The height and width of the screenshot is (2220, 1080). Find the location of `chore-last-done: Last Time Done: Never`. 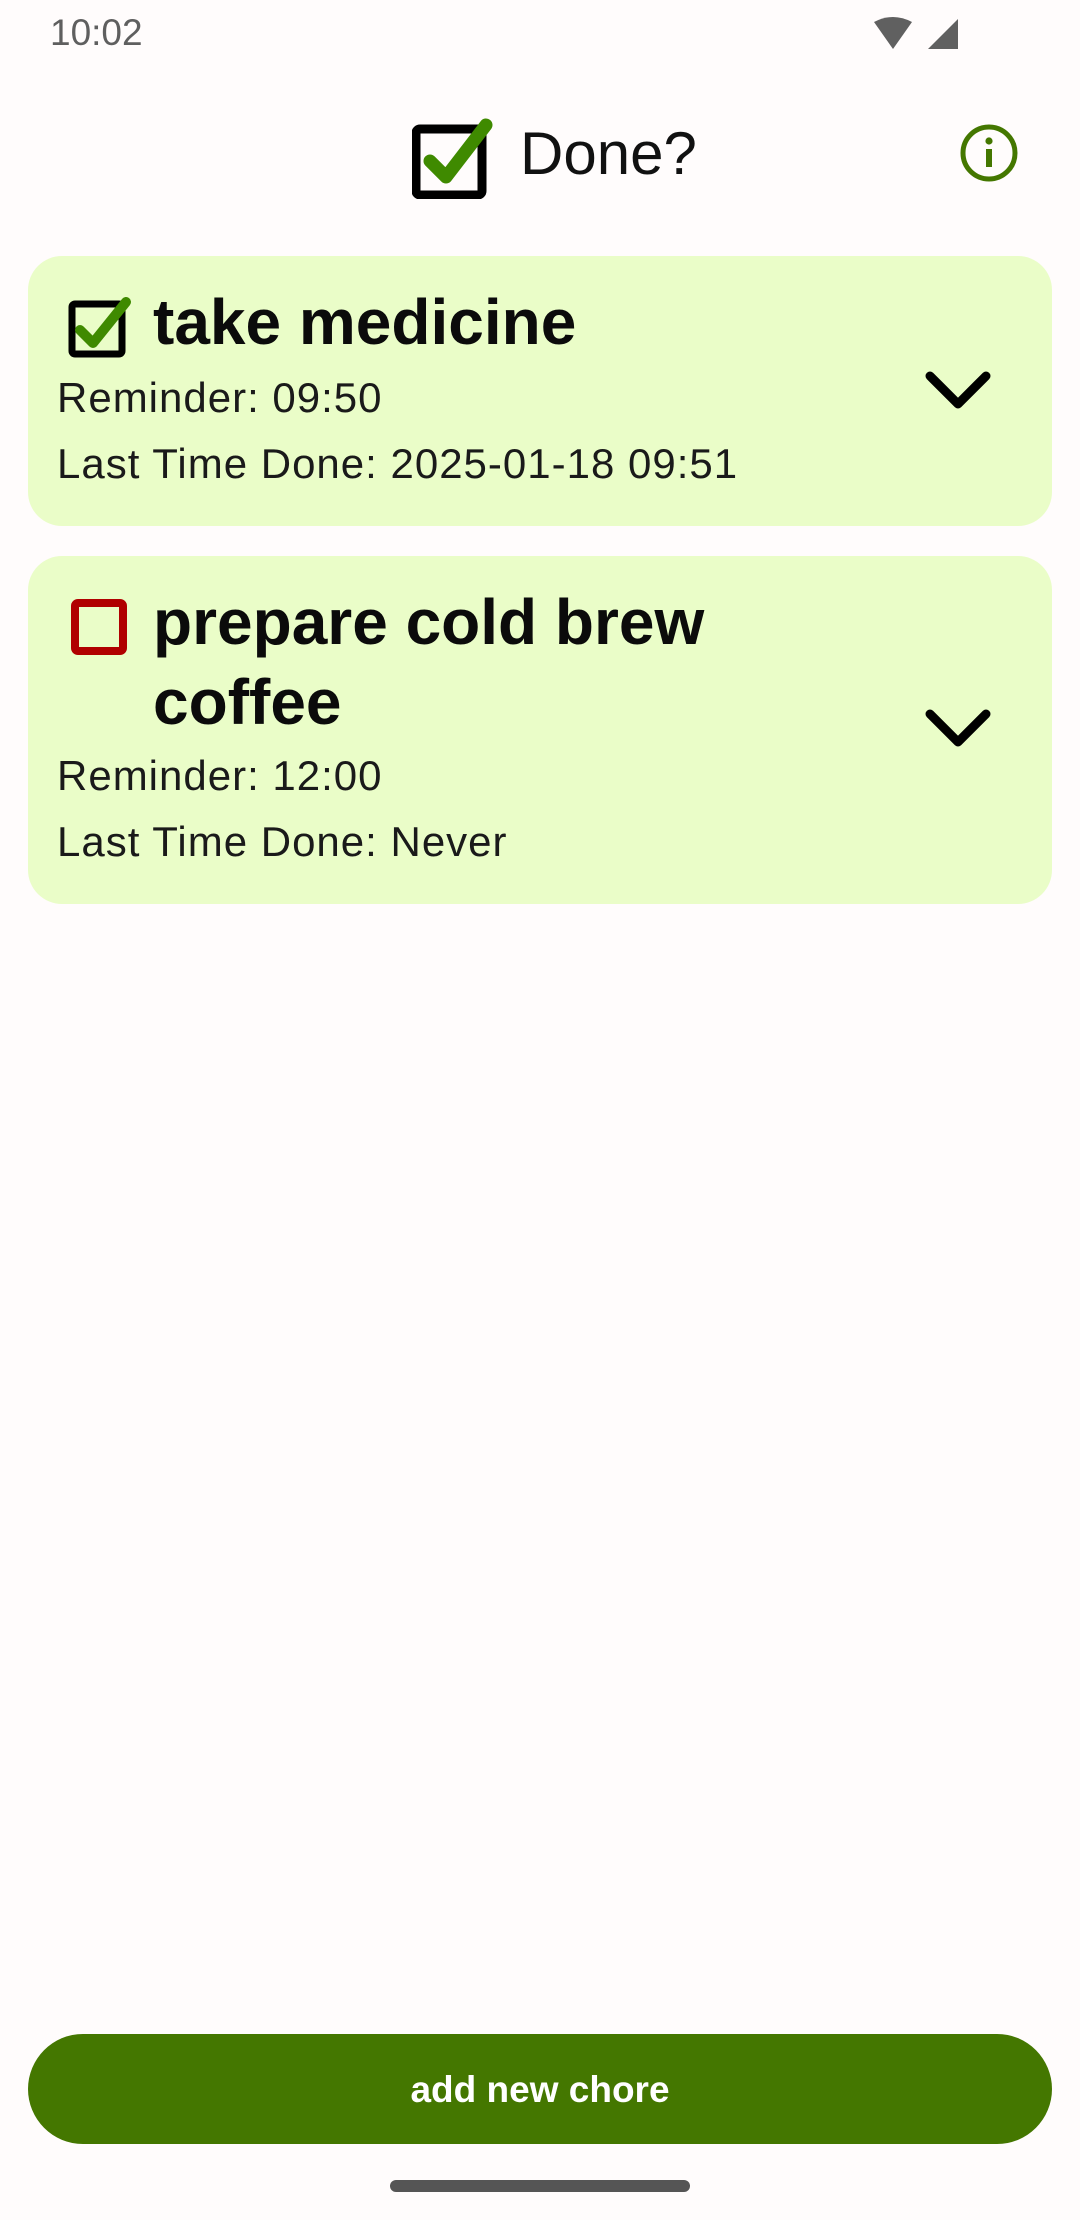

chore-last-done: Last Time Done: Never is located at coordinates (282, 841).